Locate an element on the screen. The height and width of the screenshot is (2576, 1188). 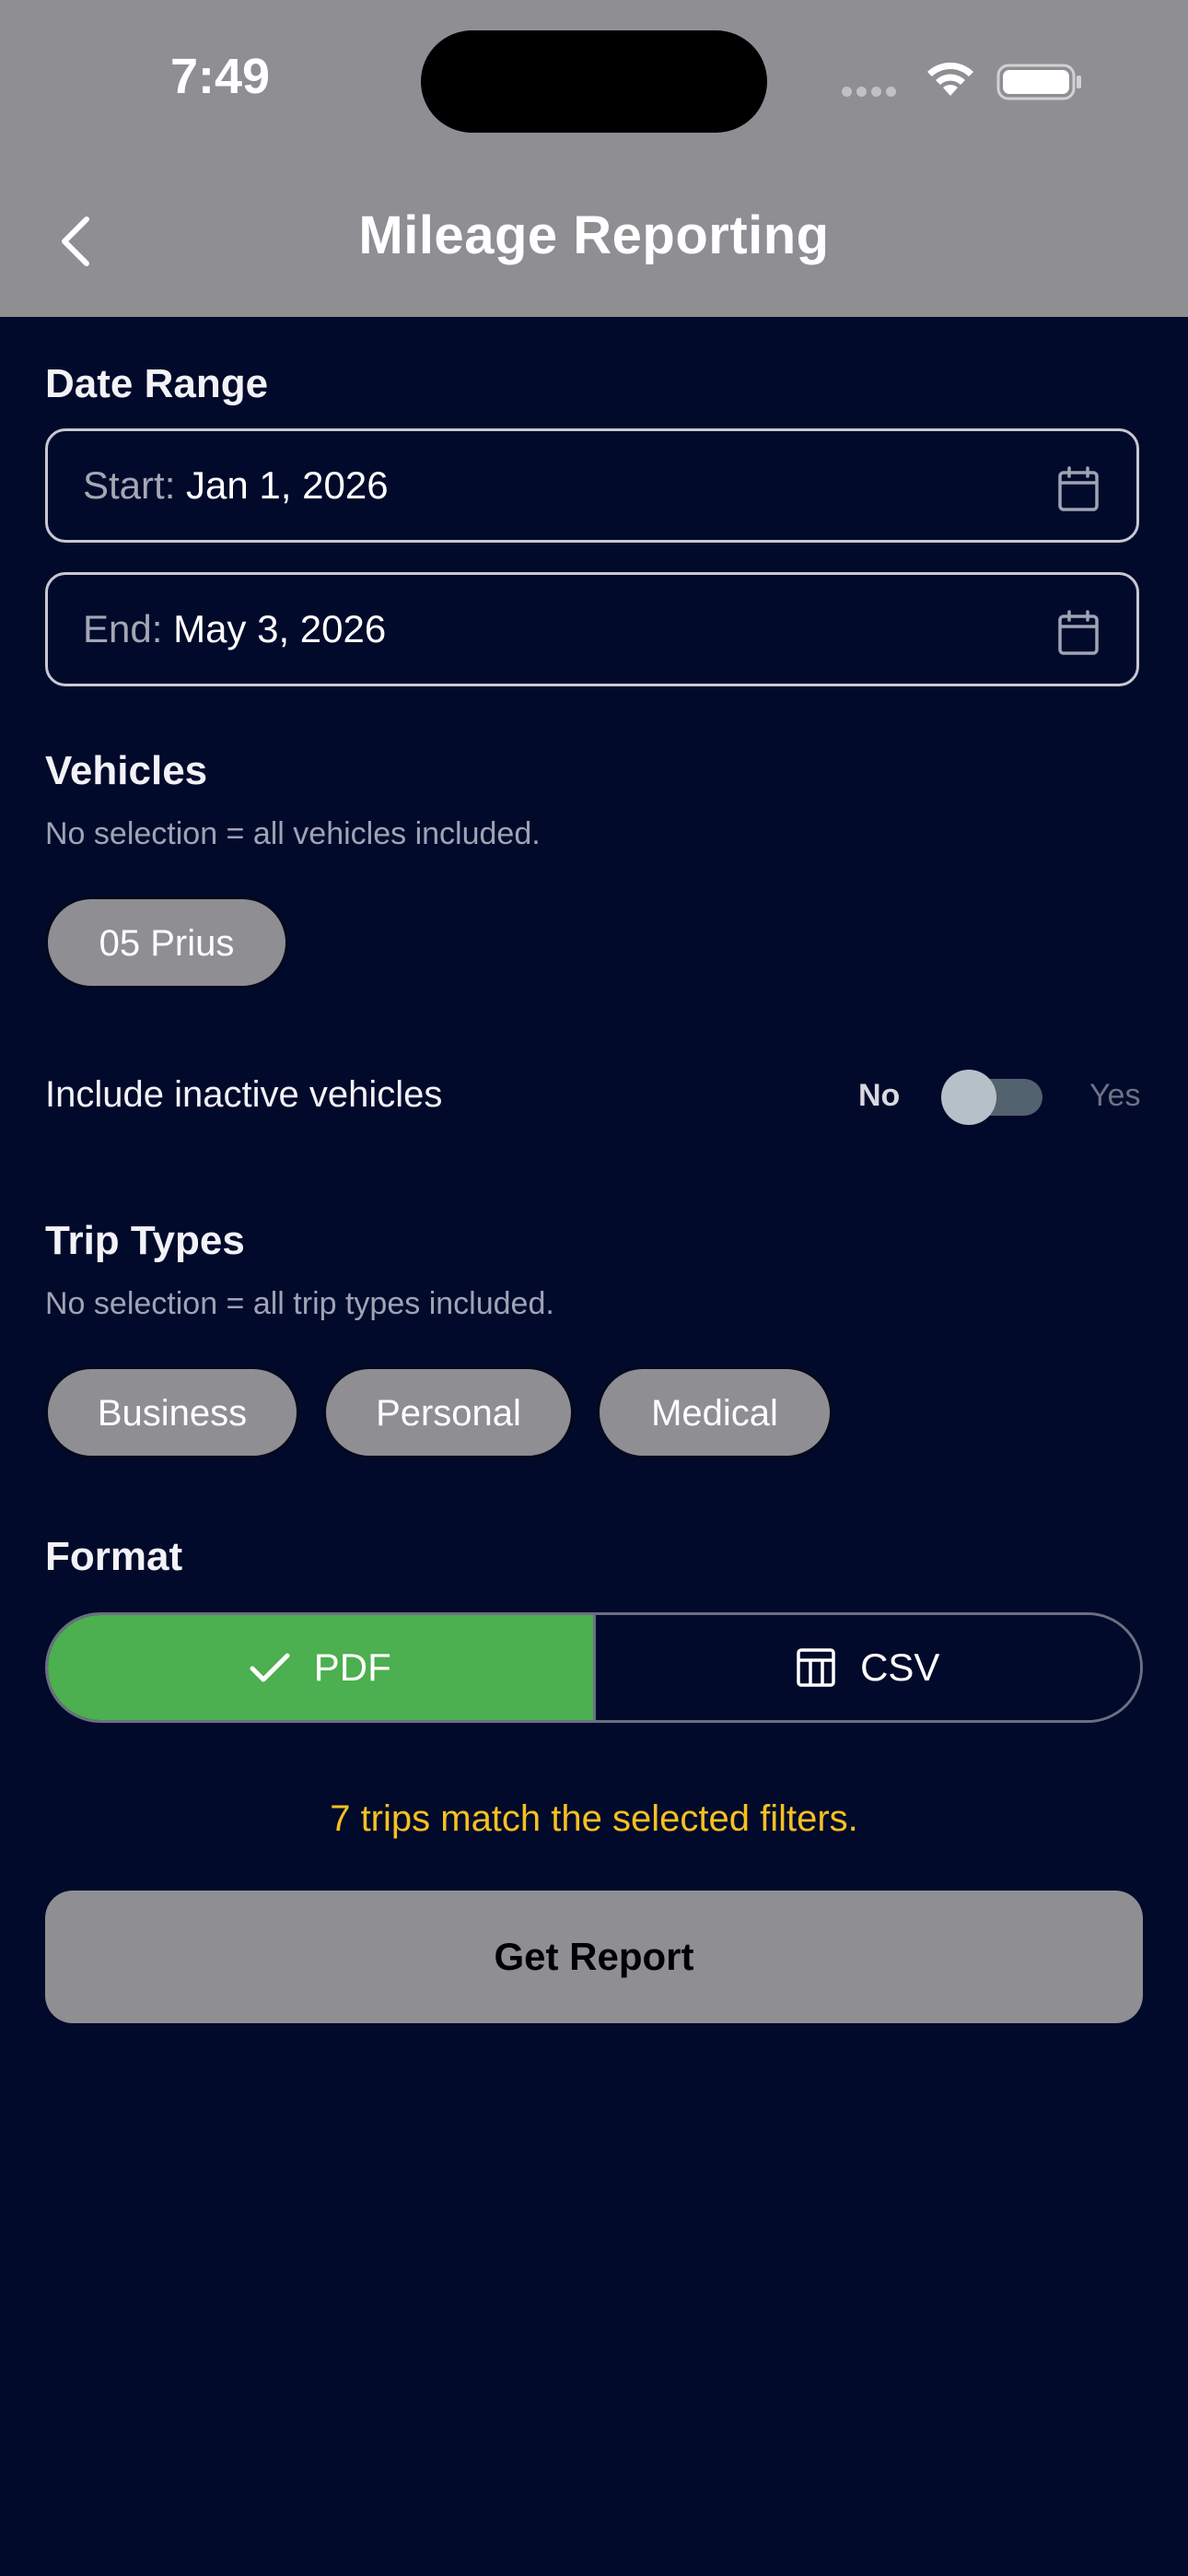
table-icon is located at coordinates (816, 1667).